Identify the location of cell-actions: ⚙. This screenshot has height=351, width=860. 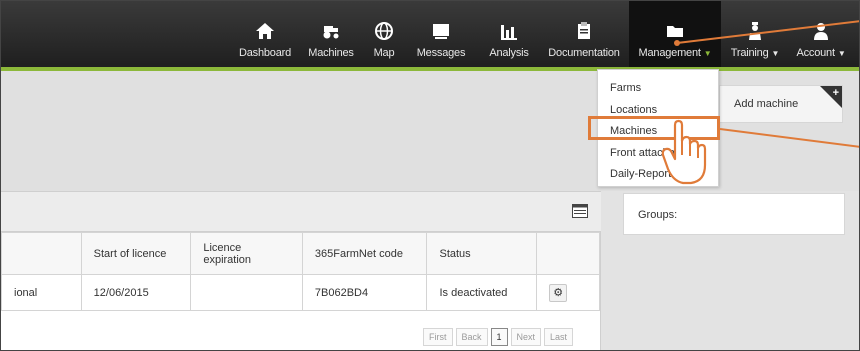
(568, 292).